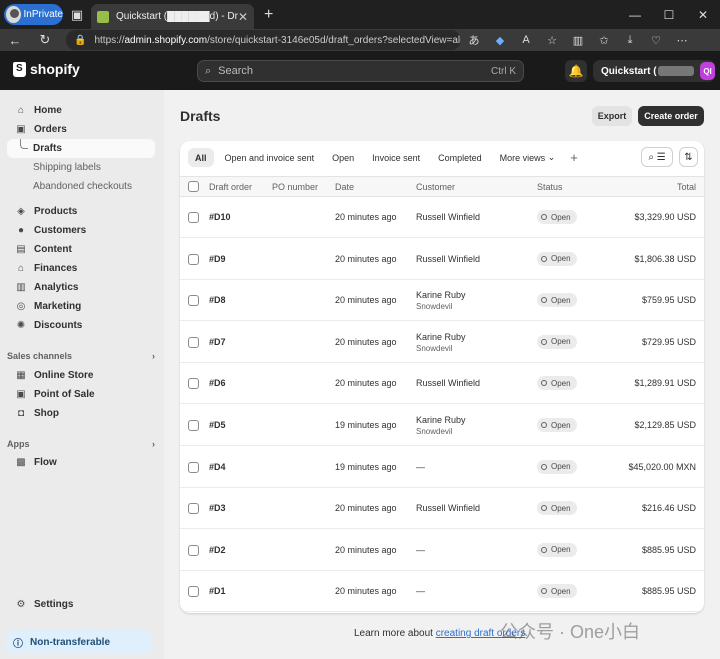 This screenshot has width=720, height=659. What do you see at coordinates (56, 211) in the screenshot?
I see `sidebar-label: Products` at bounding box center [56, 211].